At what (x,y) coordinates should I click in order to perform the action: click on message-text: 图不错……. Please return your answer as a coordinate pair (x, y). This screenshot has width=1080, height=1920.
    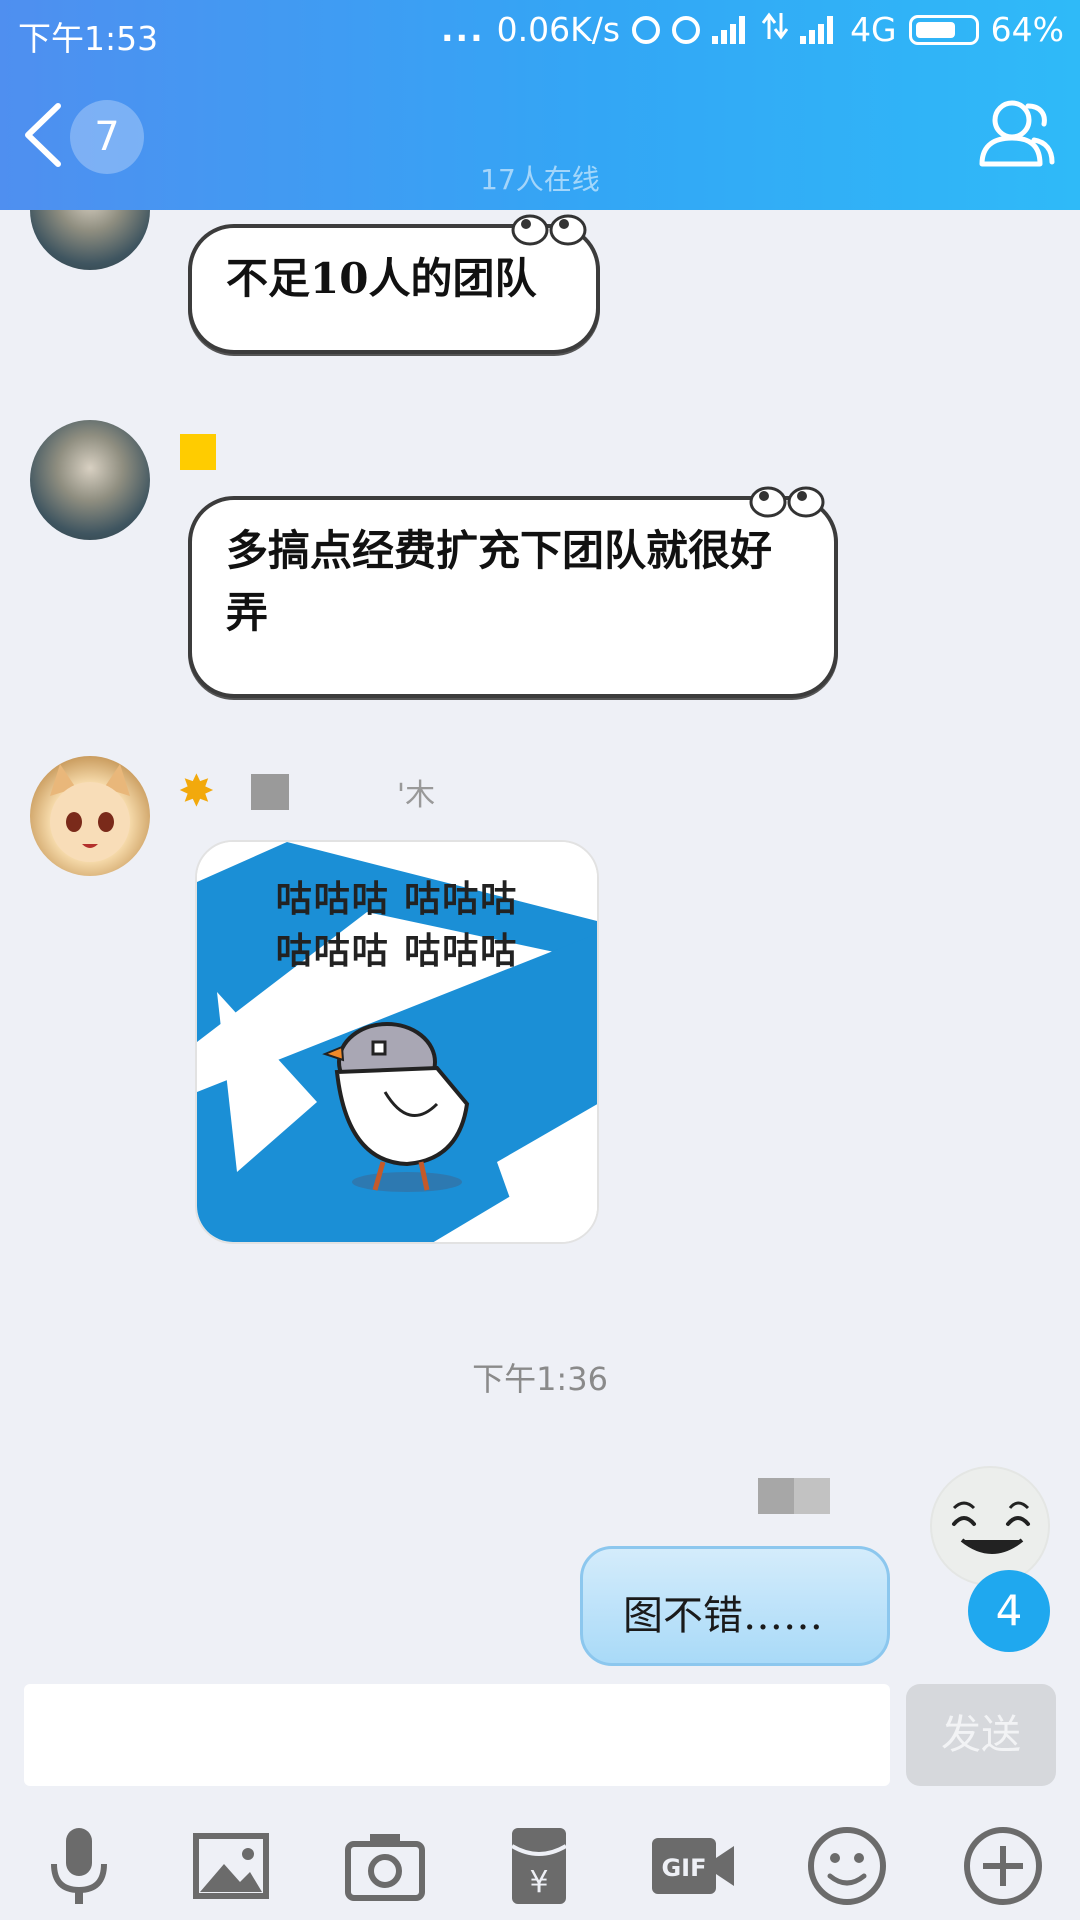
    Looking at the image, I should click on (723, 1616).